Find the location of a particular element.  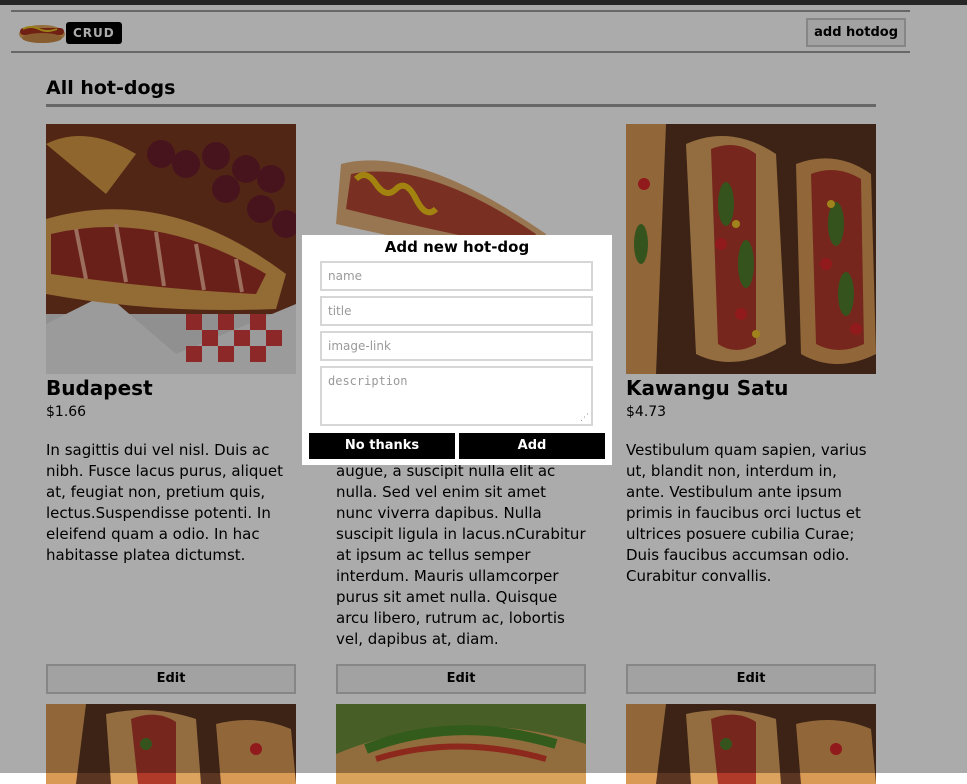

description-input is located at coordinates (456, 396).